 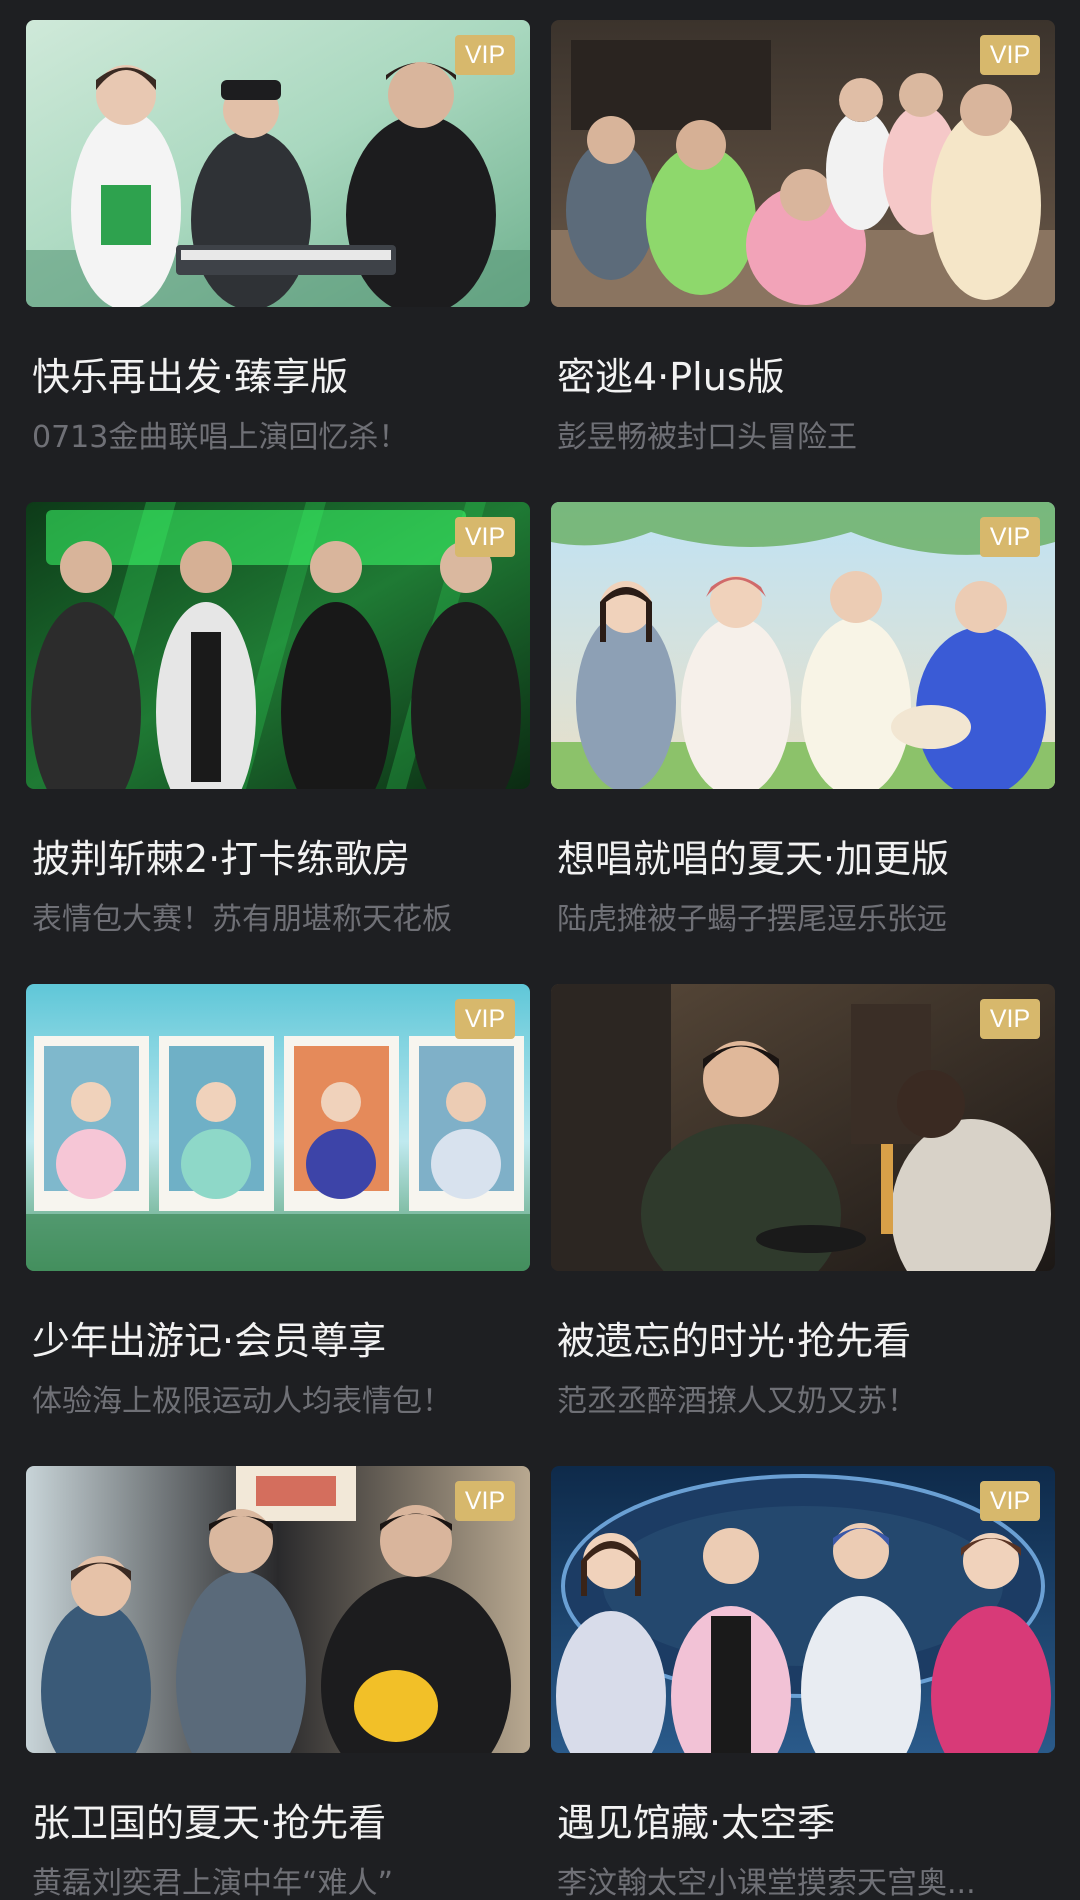 I want to click on video-title: 披荆斩棘2·打卡练歌房, so click(x=281, y=859).